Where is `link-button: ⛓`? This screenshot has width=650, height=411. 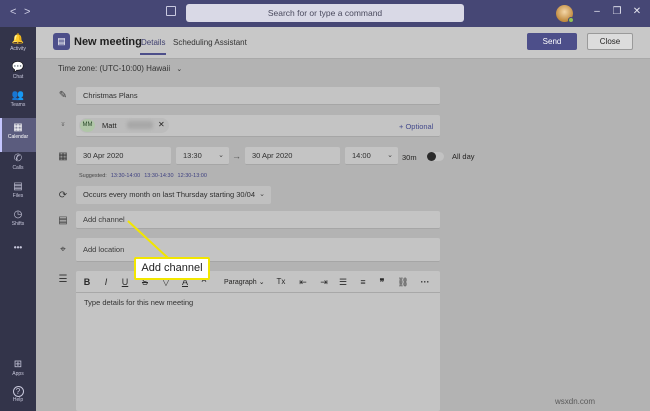 link-button: ⛓ is located at coordinates (403, 282).